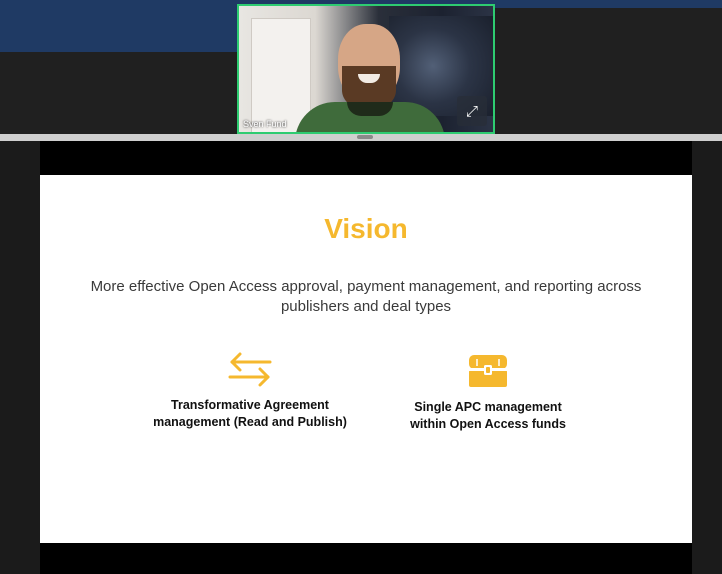 This screenshot has height=574, width=722. What do you see at coordinates (250, 422) in the screenshot?
I see `feature-label-line2: management (Read and Publish)` at bounding box center [250, 422].